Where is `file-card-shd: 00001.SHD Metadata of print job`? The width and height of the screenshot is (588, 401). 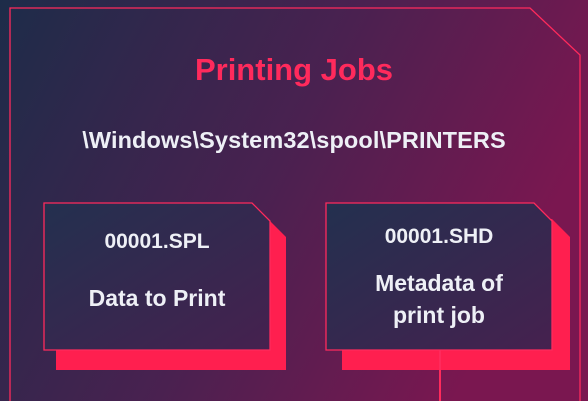
file-card-shd: 00001.SHD Metadata of print job is located at coordinates (439, 276).